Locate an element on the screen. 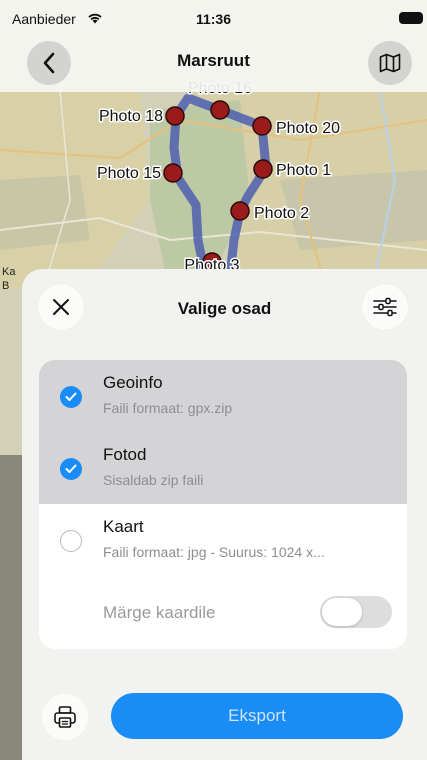  map-attribution: B is located at coordinates (5, 286).